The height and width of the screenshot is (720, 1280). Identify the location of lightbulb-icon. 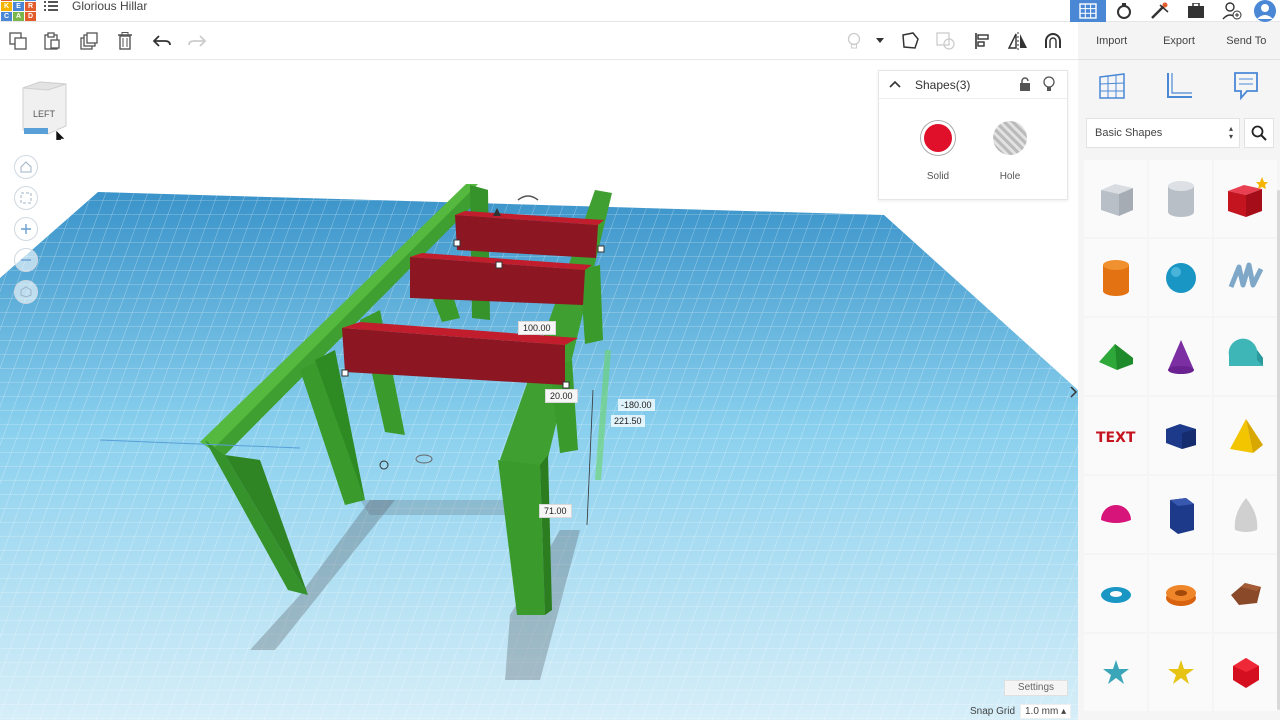
(854, 40).